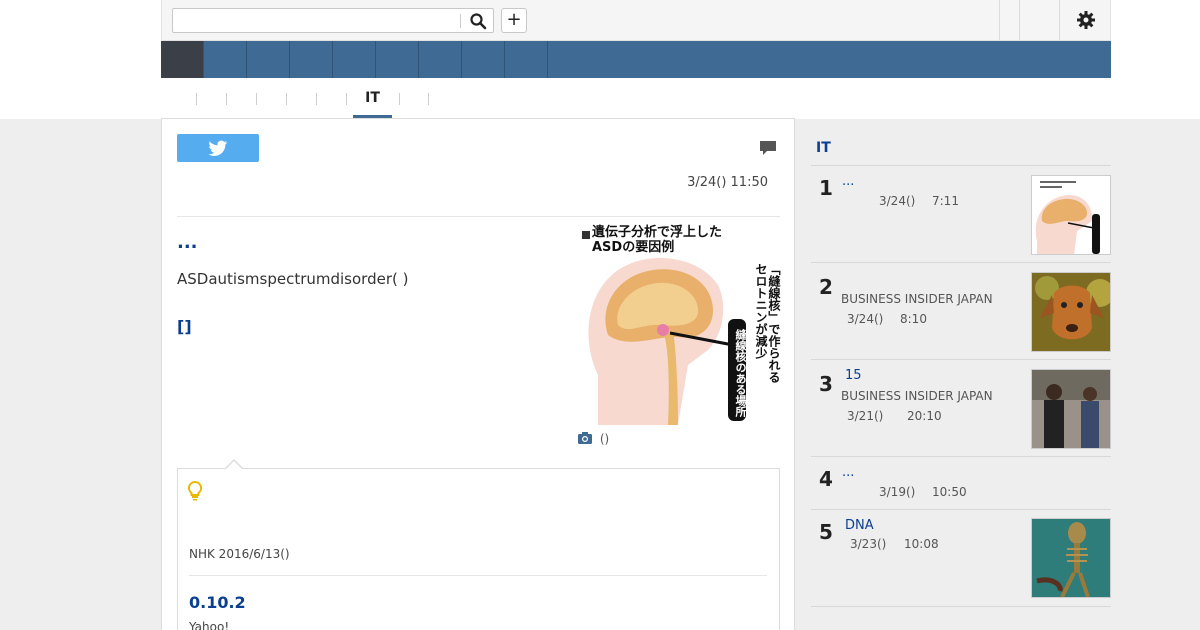 Image resolution: width=1200 pixels, height=630 pixels. I want to click on camera-icon, so click(585, 438).